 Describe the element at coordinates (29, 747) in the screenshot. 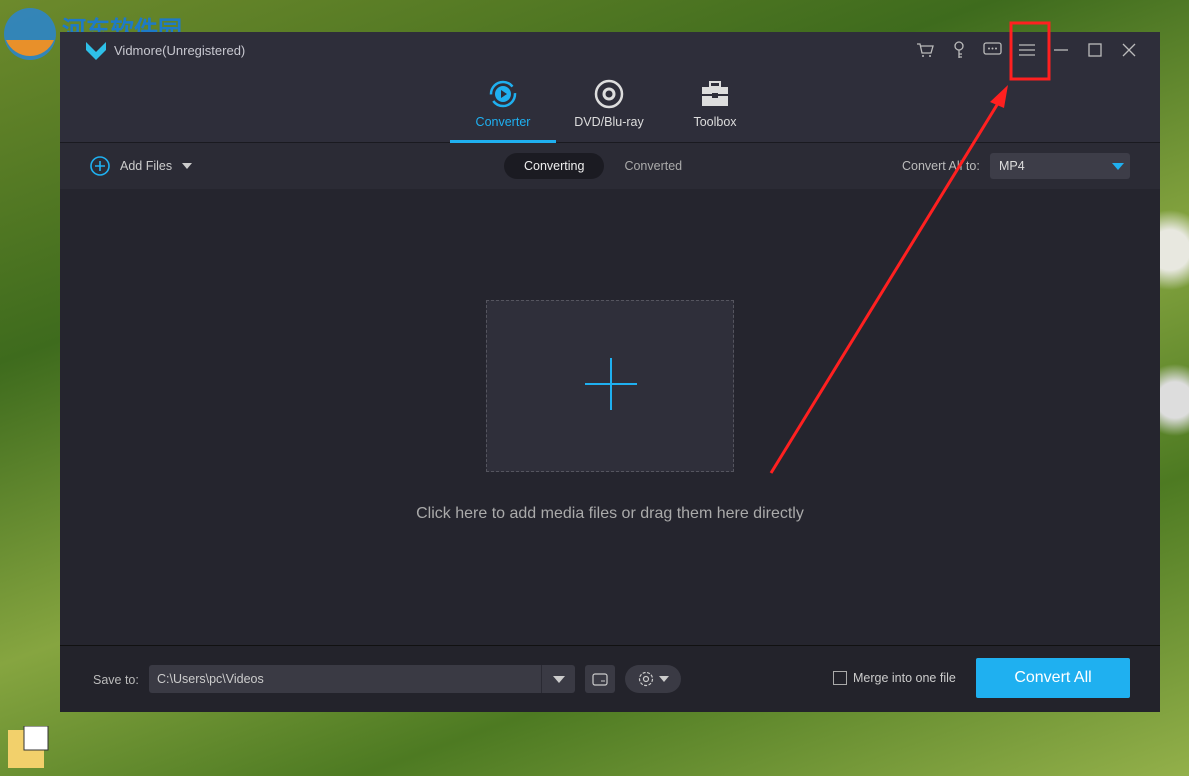

I see `desktop-shortcut-icon` at that location.